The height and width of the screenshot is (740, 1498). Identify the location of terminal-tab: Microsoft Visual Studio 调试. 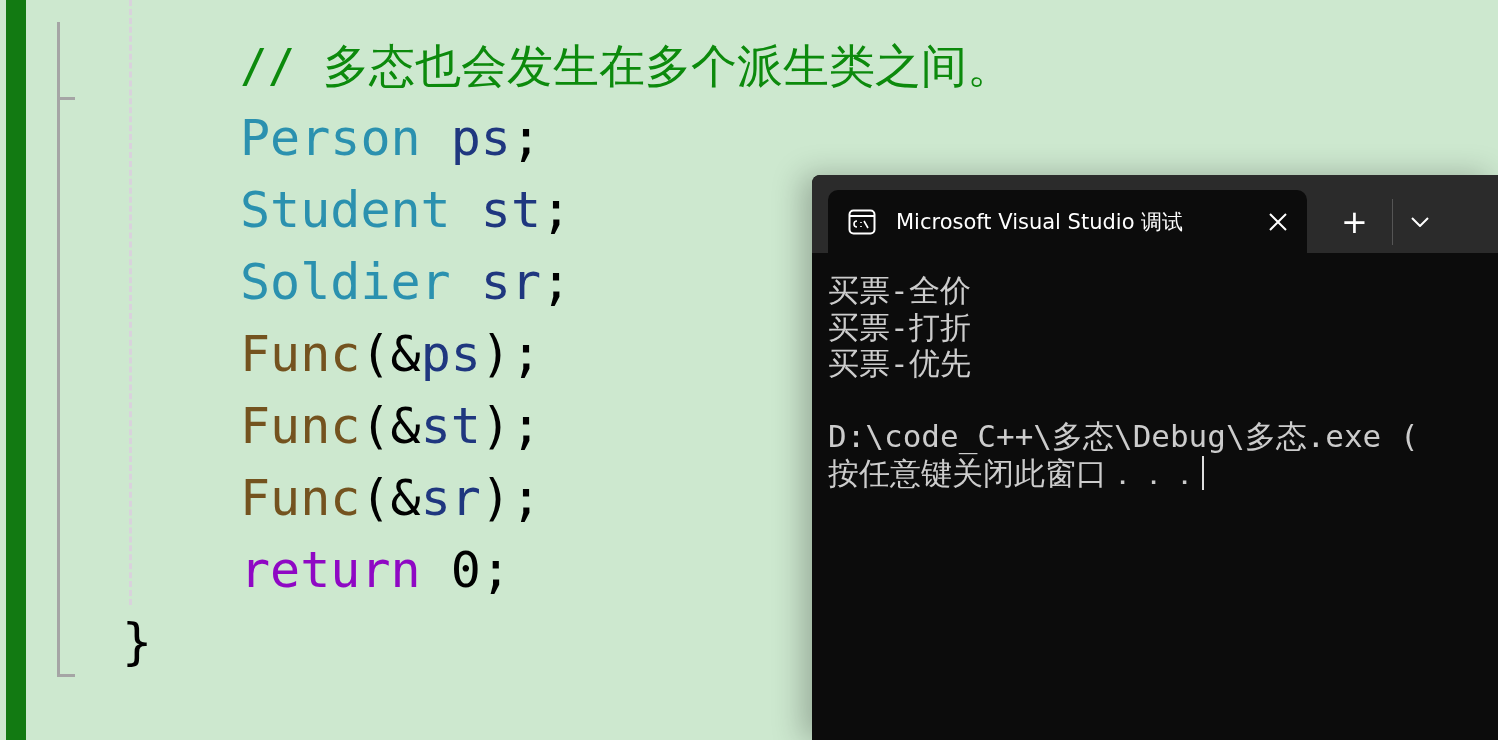
(1067, 221).